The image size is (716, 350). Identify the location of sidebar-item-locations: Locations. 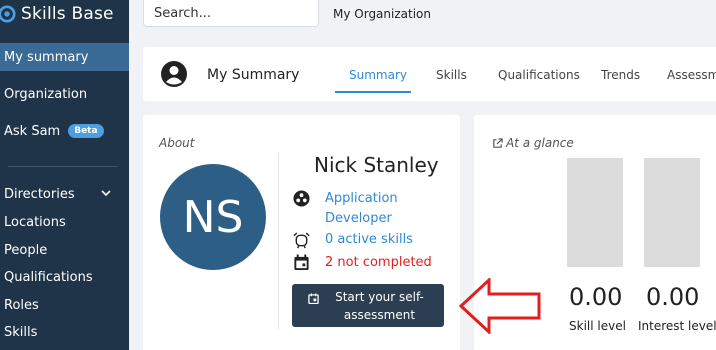
(64, 222).